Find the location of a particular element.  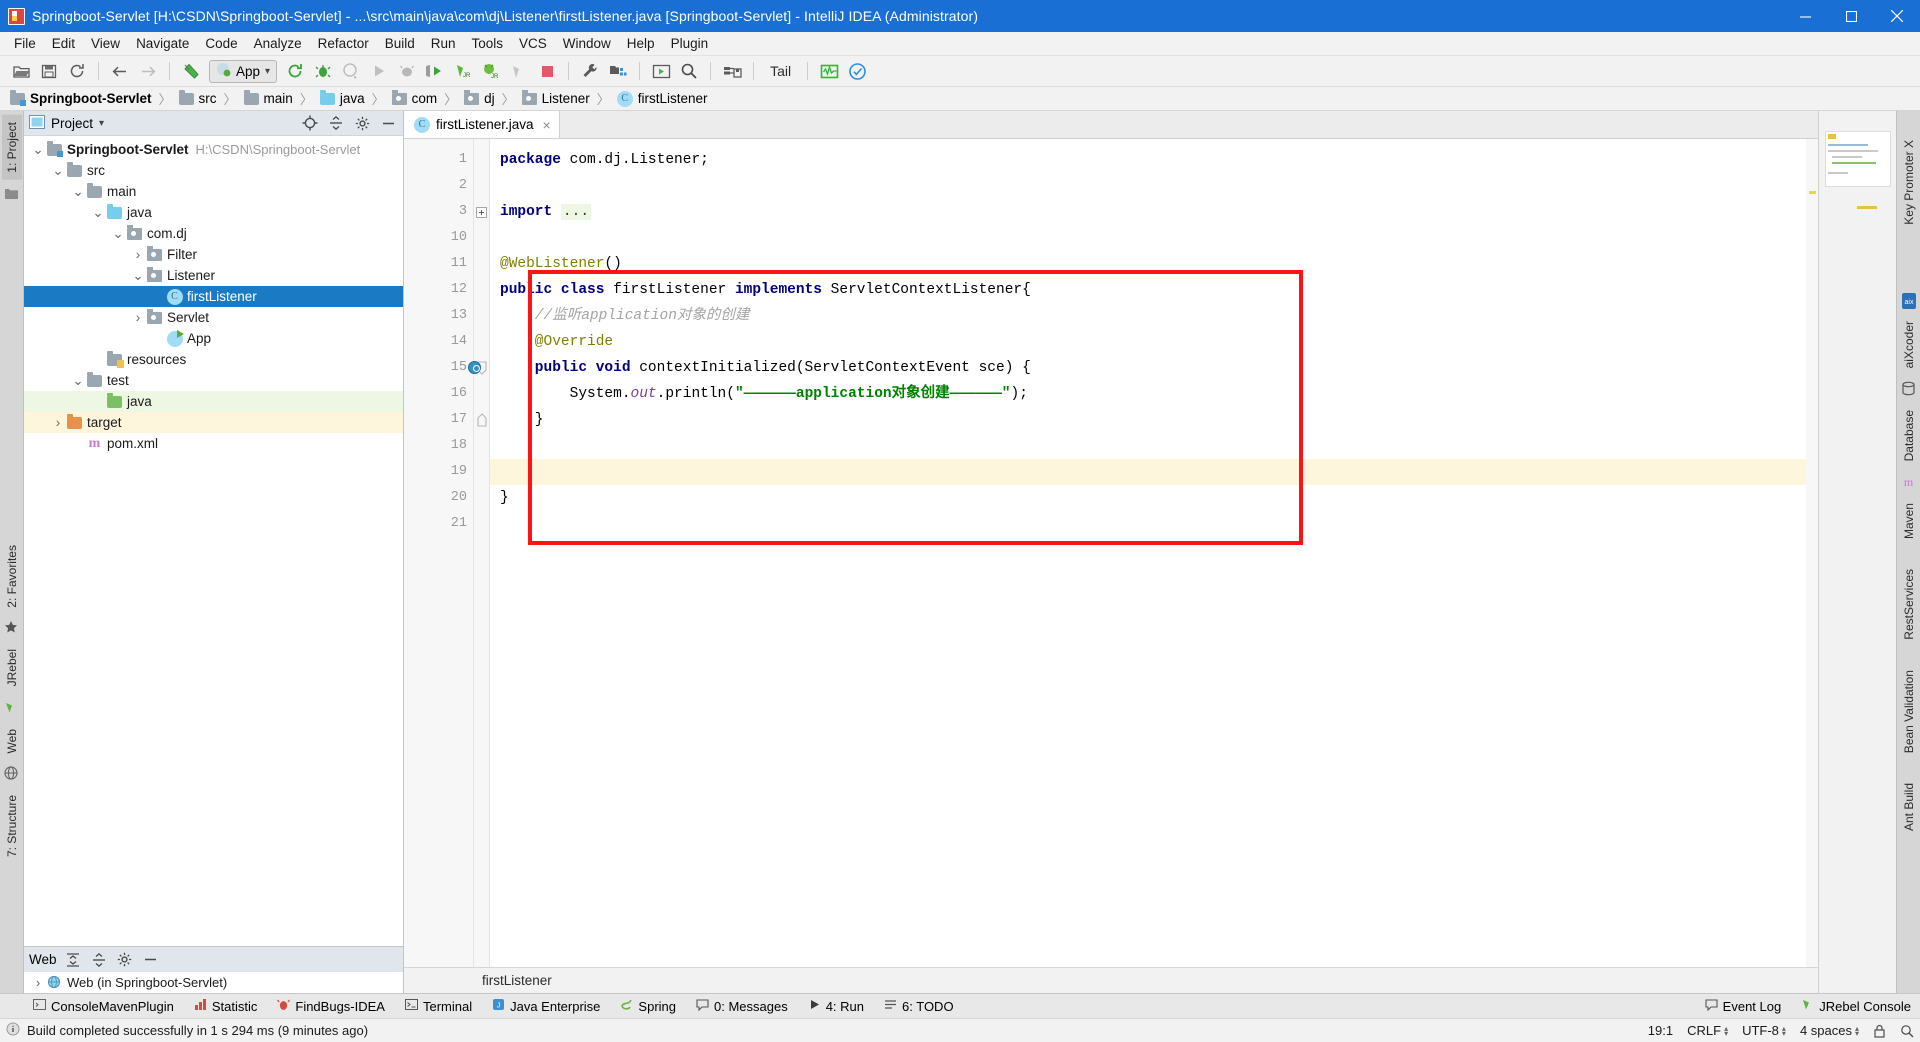

sidebar-item-aixcoder: aiXcoder is located at coordinates (1909, 344).